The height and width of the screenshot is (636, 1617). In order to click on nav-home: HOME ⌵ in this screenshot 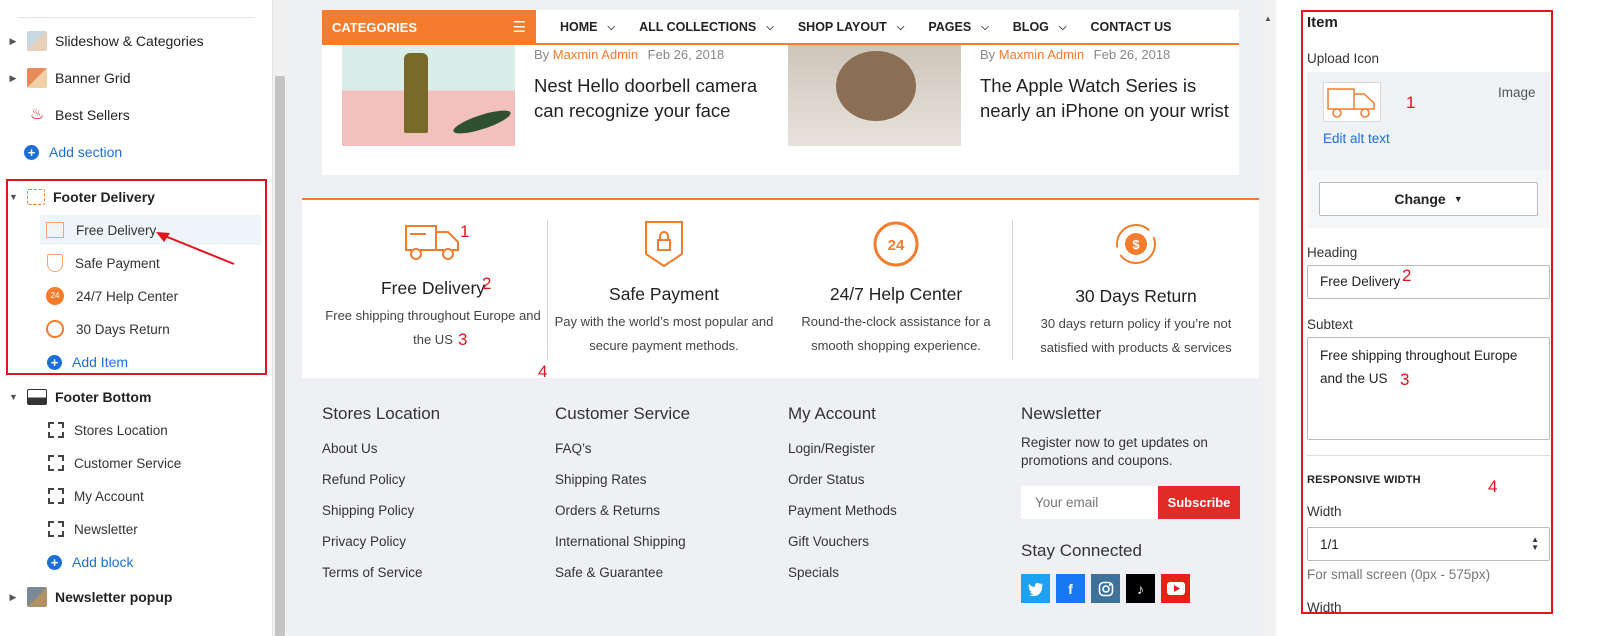, I will do `click(587, 27)`.